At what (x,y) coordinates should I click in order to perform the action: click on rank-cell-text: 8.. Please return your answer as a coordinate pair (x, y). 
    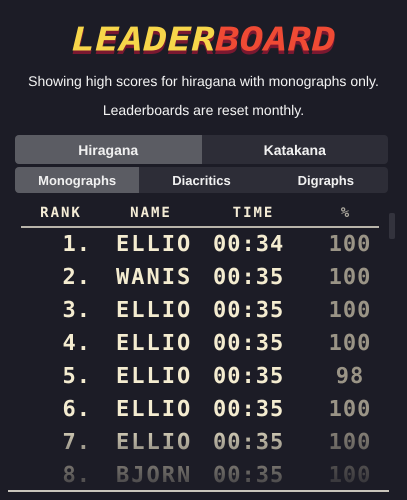
    Looking at the image, I should click on (77, 475).